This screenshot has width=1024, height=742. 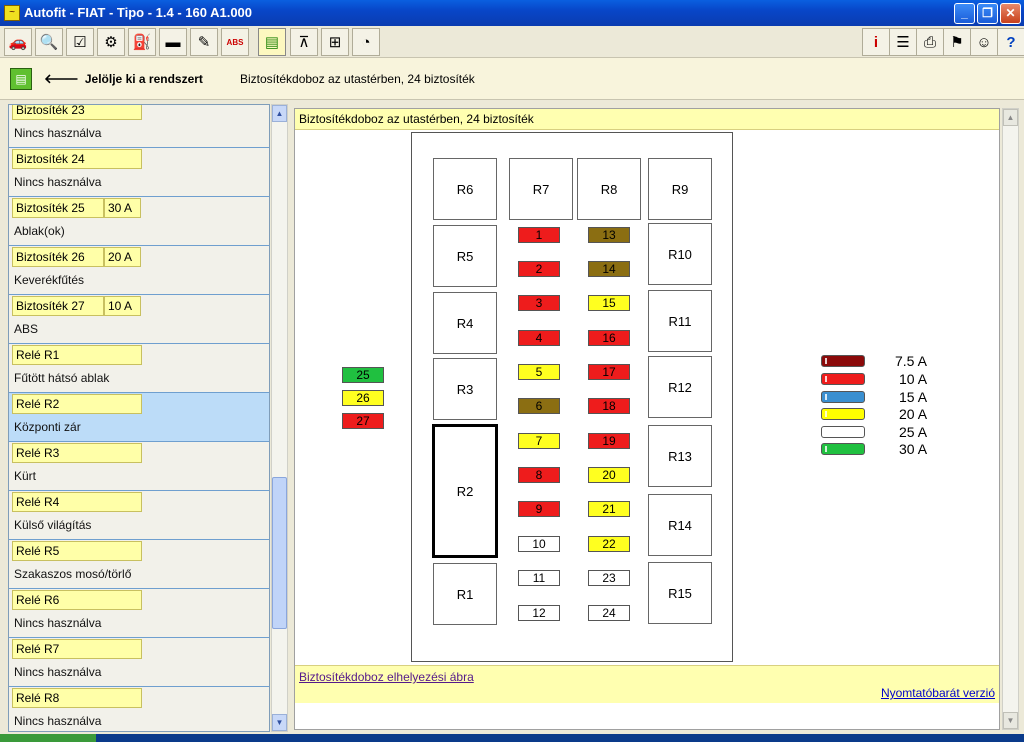 I want to click on list-item: Biztosíték 24 Nincs használva, so click(x=139, y=172).